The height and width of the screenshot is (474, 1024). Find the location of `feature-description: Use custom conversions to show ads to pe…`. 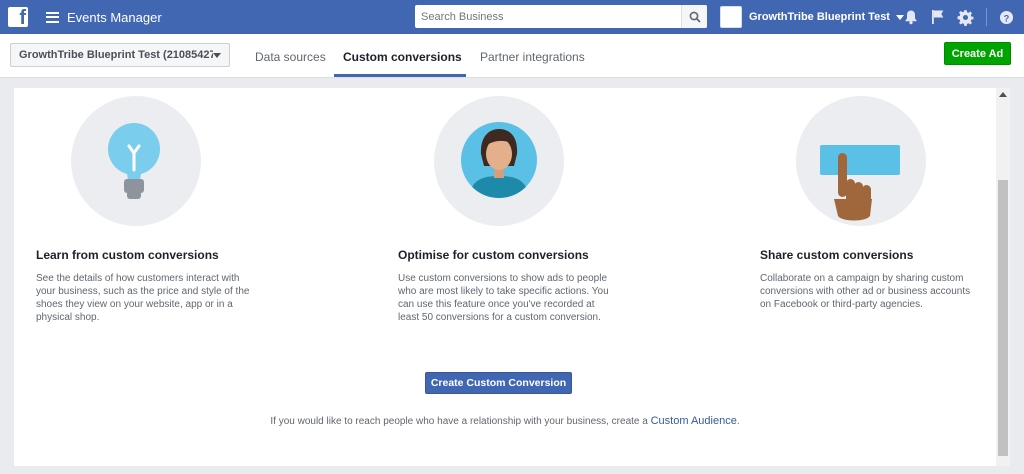

feature-description: Use custom conversions to show ads to pe… is located at coordinates (503, 298).